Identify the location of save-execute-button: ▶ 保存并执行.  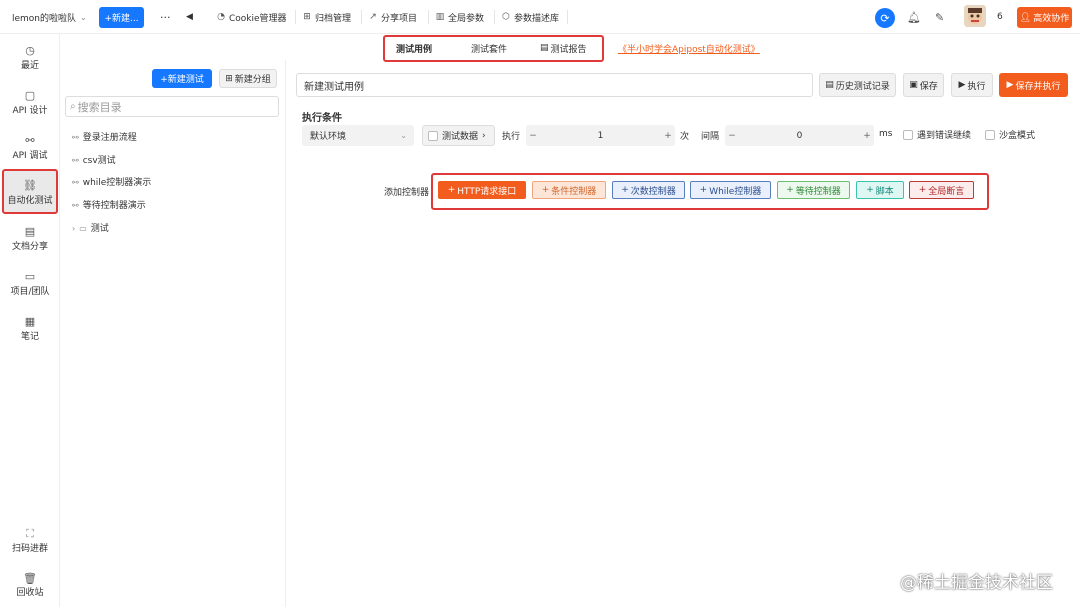
(1033, 85).